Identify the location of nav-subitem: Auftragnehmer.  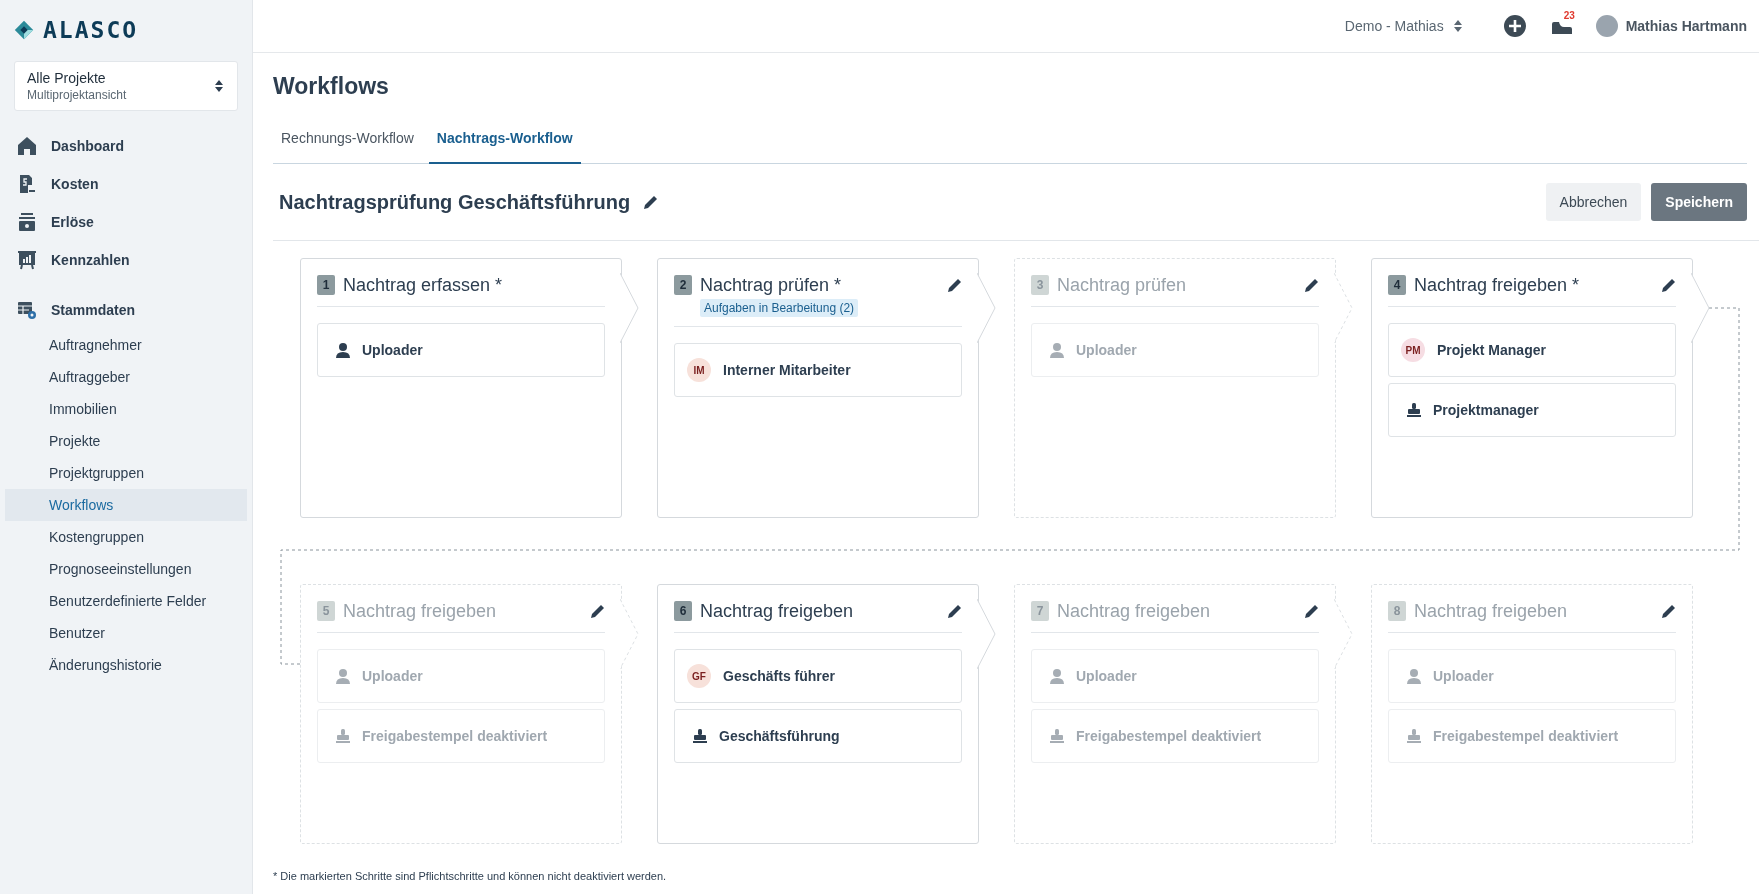
(126, 345).